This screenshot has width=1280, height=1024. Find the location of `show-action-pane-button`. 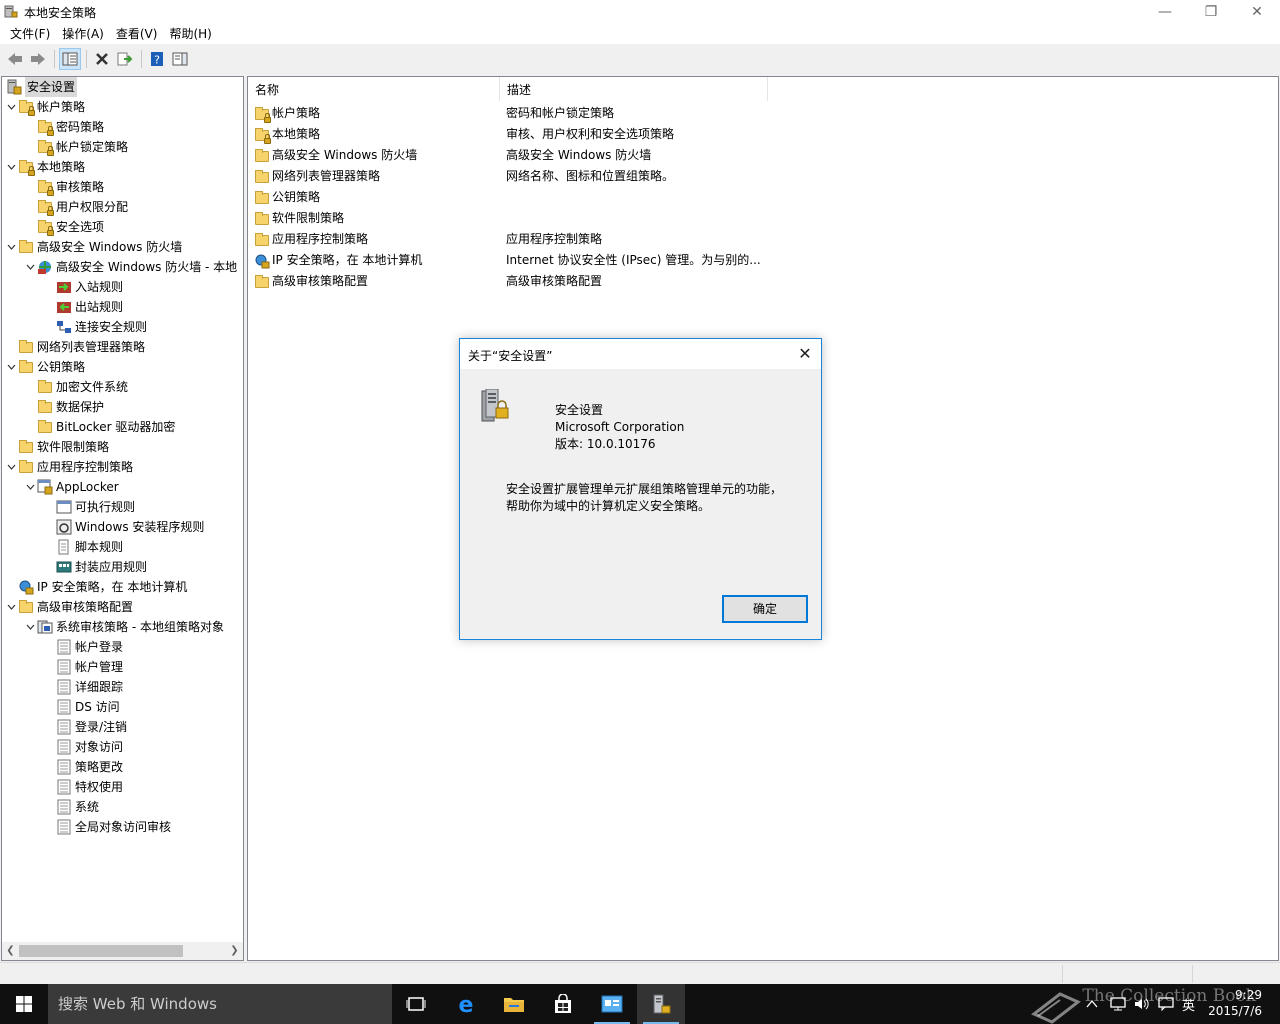

show-action-pane-button is located at coordinates (180, 59).